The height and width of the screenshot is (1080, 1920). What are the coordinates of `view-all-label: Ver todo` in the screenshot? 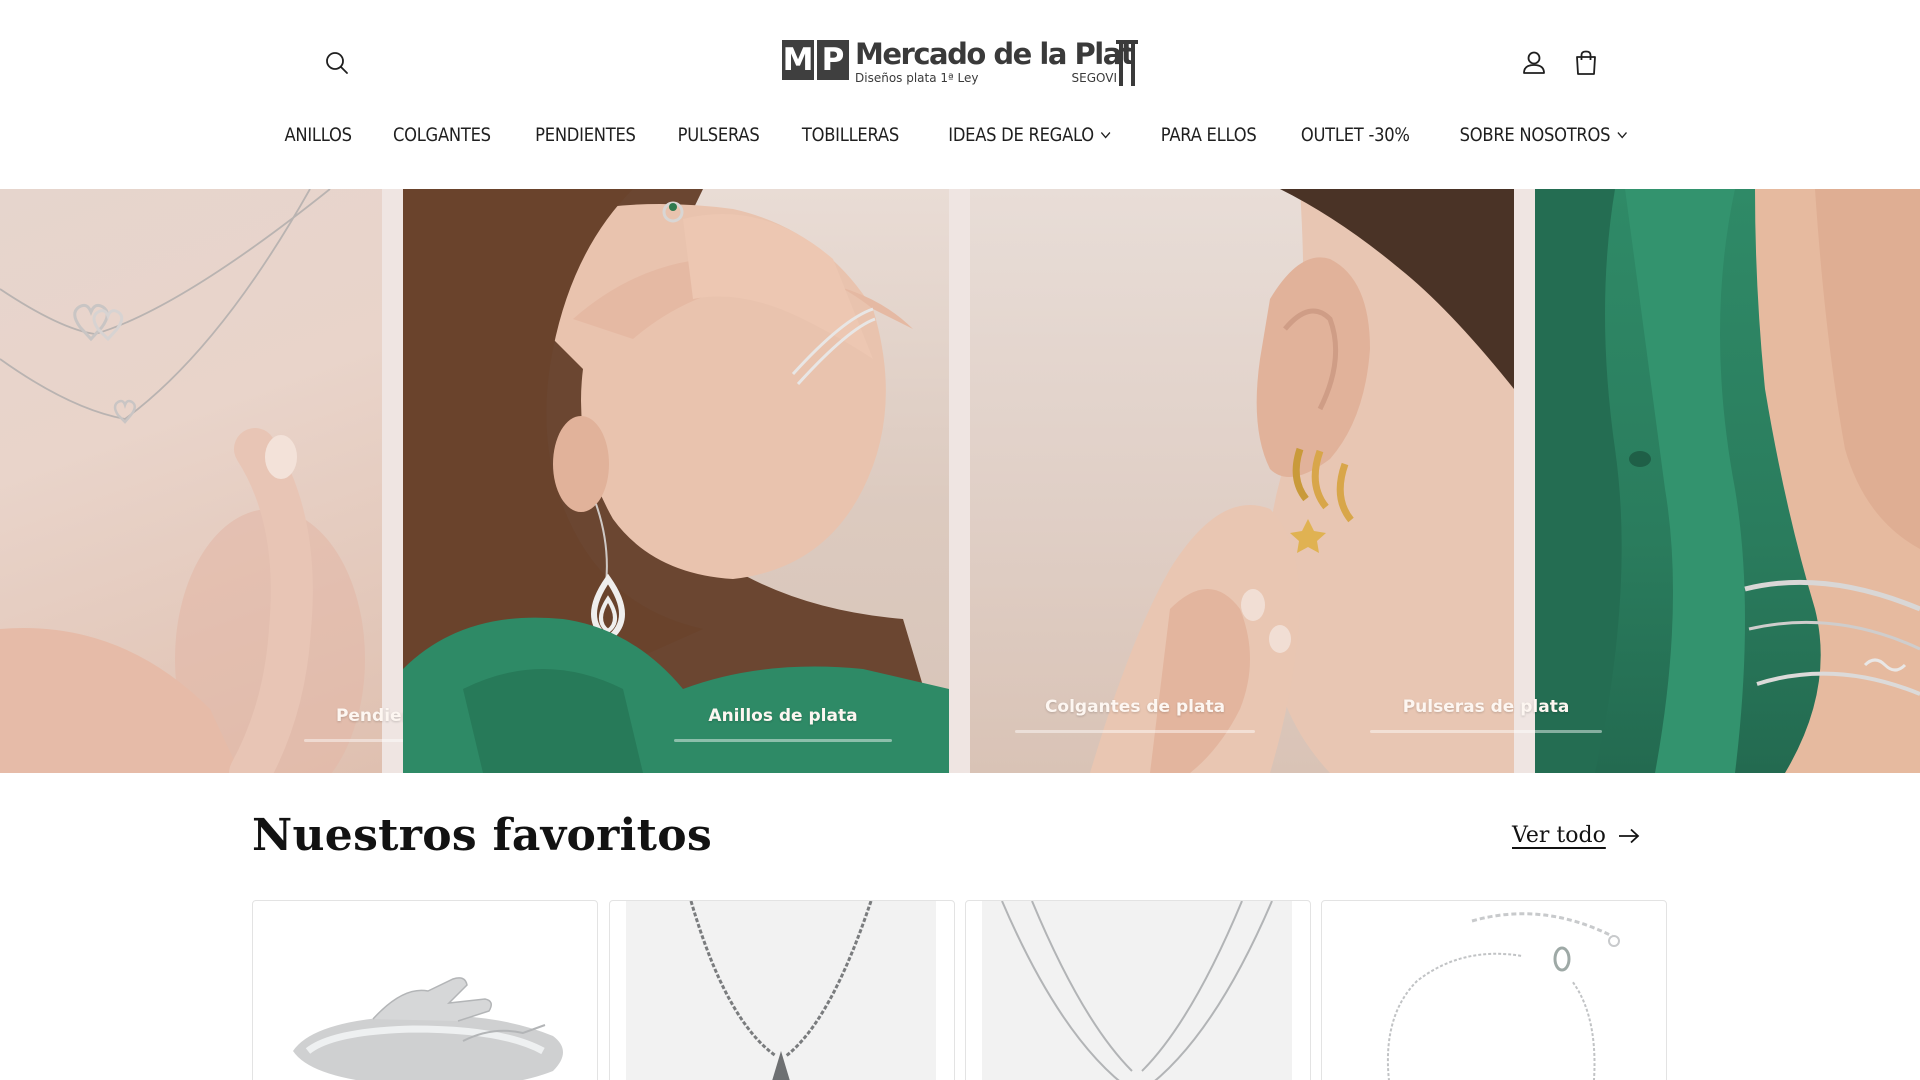 It's located at (1559, 835).